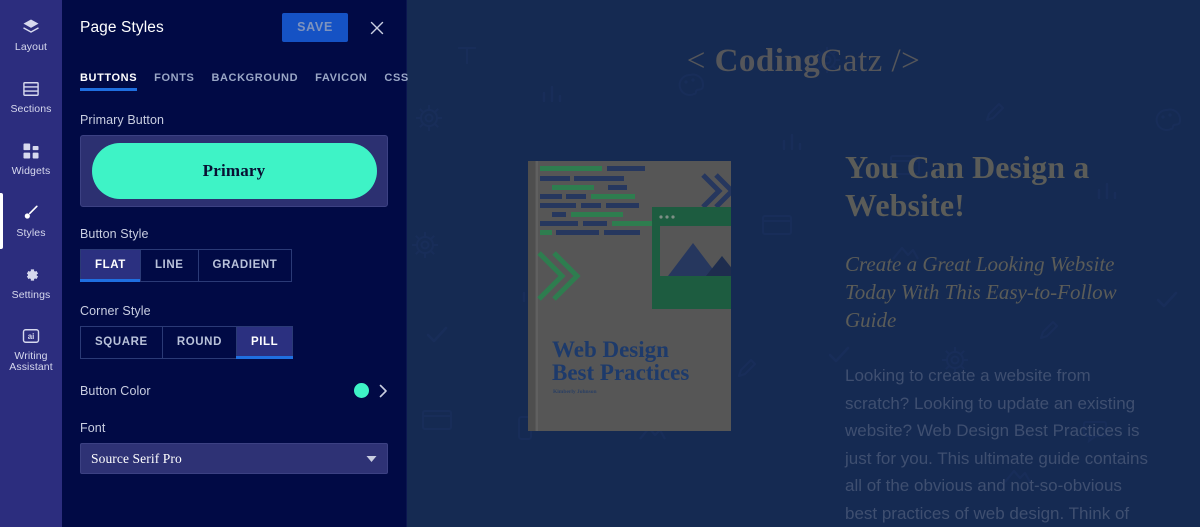 Image resolution: width=1200 pixels, height=527 pixels. I want to click on sidebar-item-label: Widgets, so click(31, 171).